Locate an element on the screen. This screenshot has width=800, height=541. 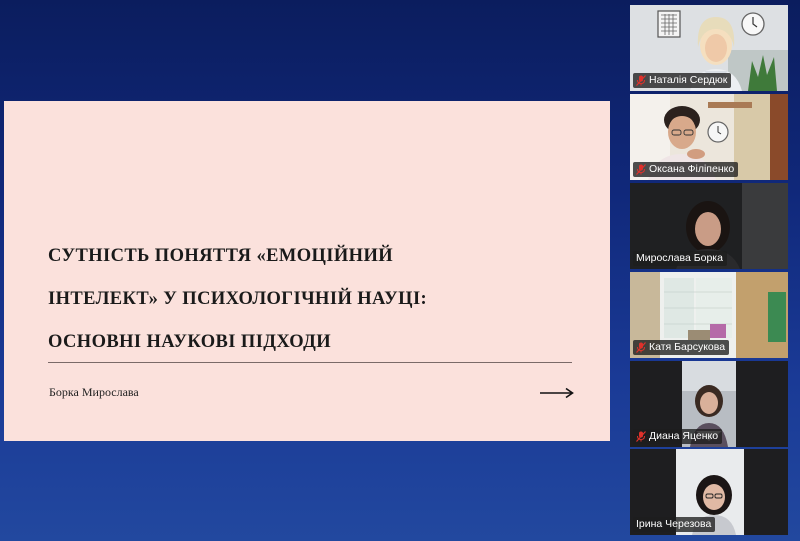
participant-name-tag: Катя Барсукова is located at coordinates (681, 347).